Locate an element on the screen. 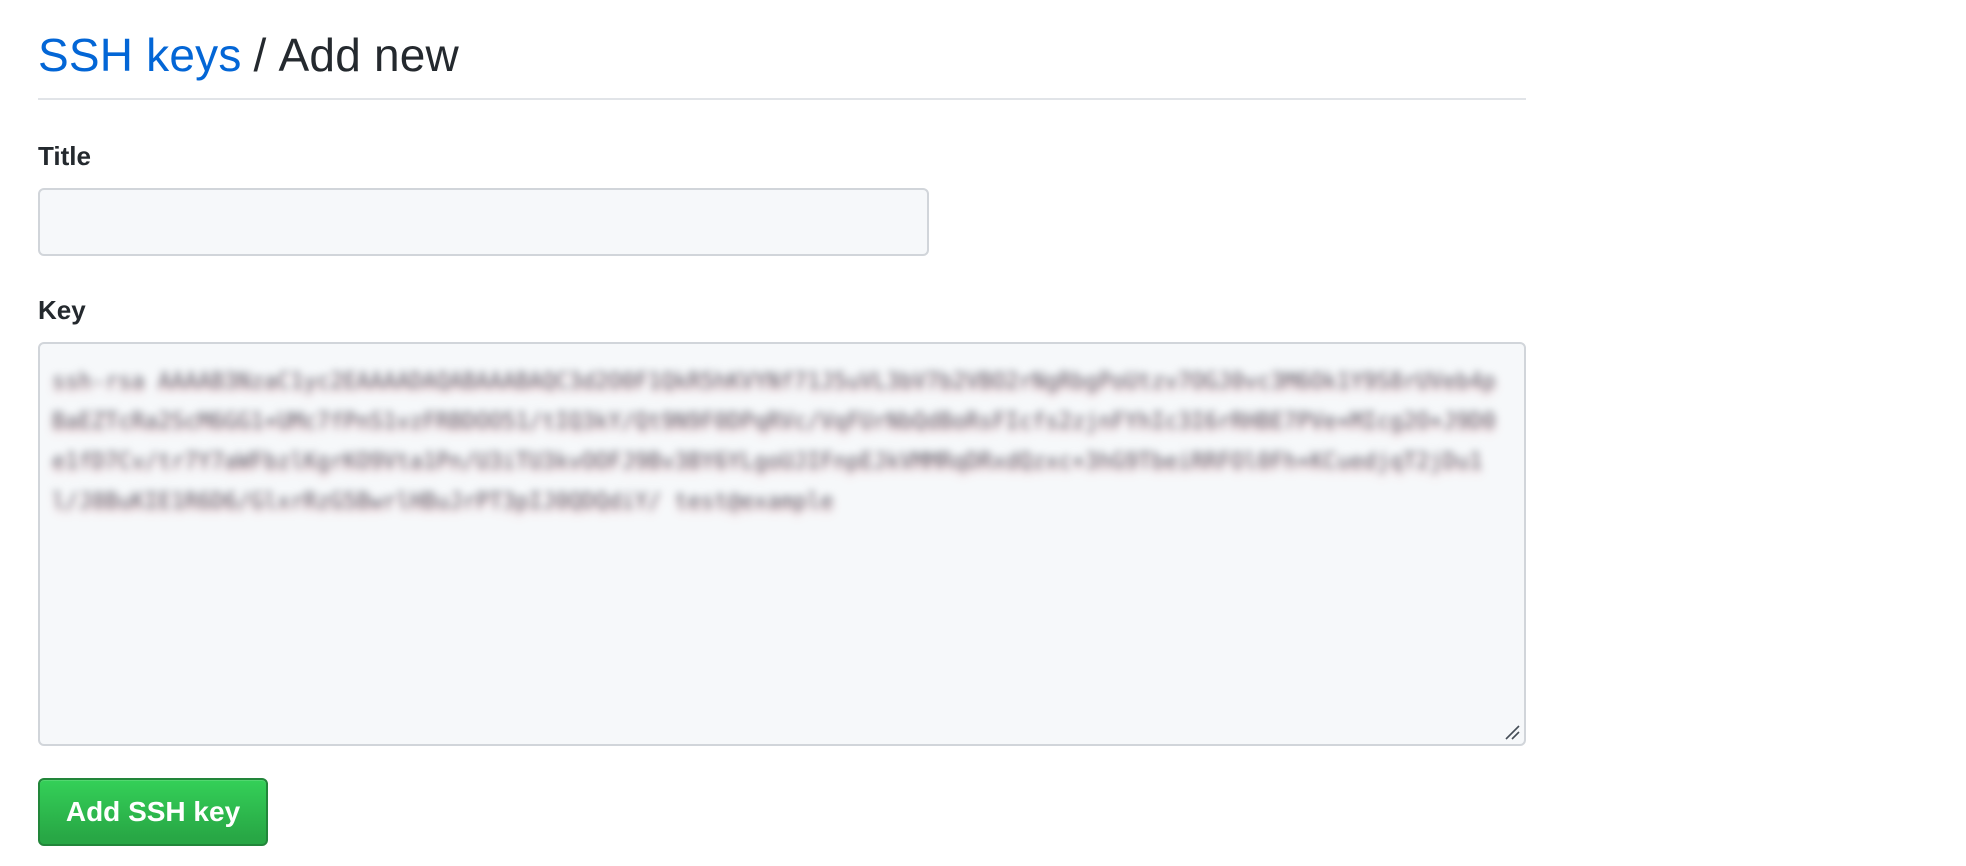 This screenshot has height=866, width=1966. resize-grip-icon is located at coordinates (1512, 732).